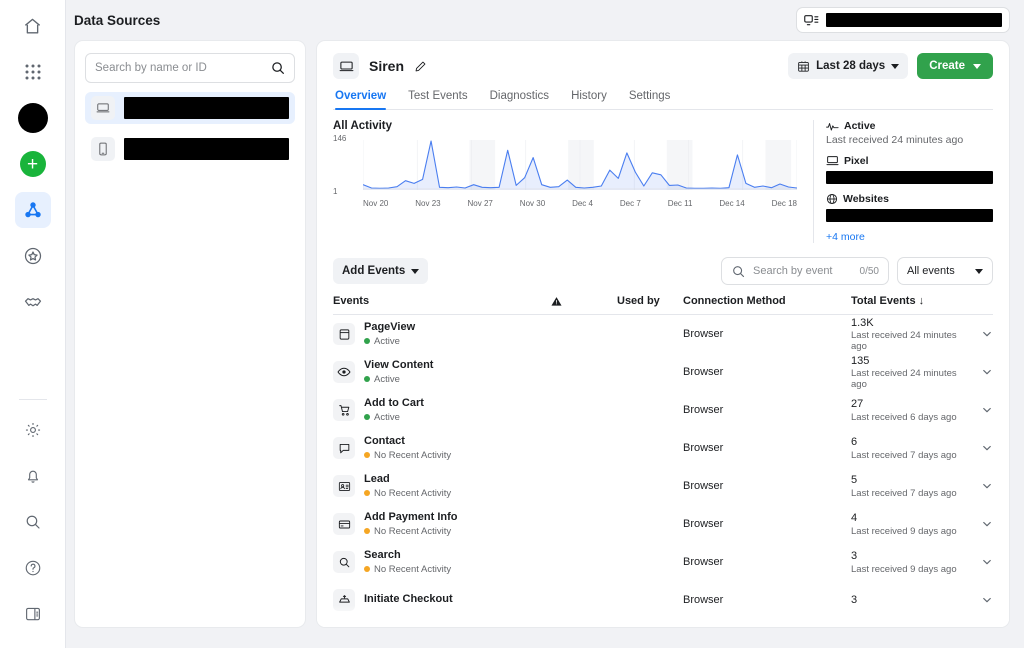 The image size is (1024, 648). I want to click on events-toolbar-right: 0/50 All events, so click(857, 271).